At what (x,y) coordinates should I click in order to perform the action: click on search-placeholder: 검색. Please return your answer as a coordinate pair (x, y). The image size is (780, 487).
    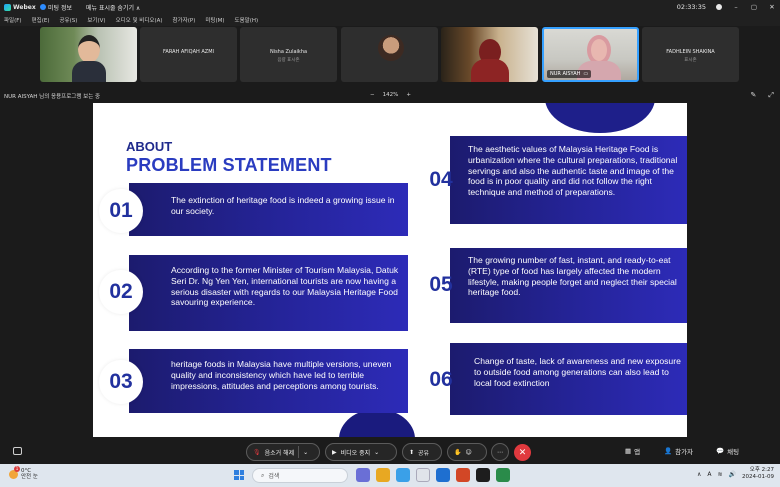
    Looking at the image, I should click on (274, 476).